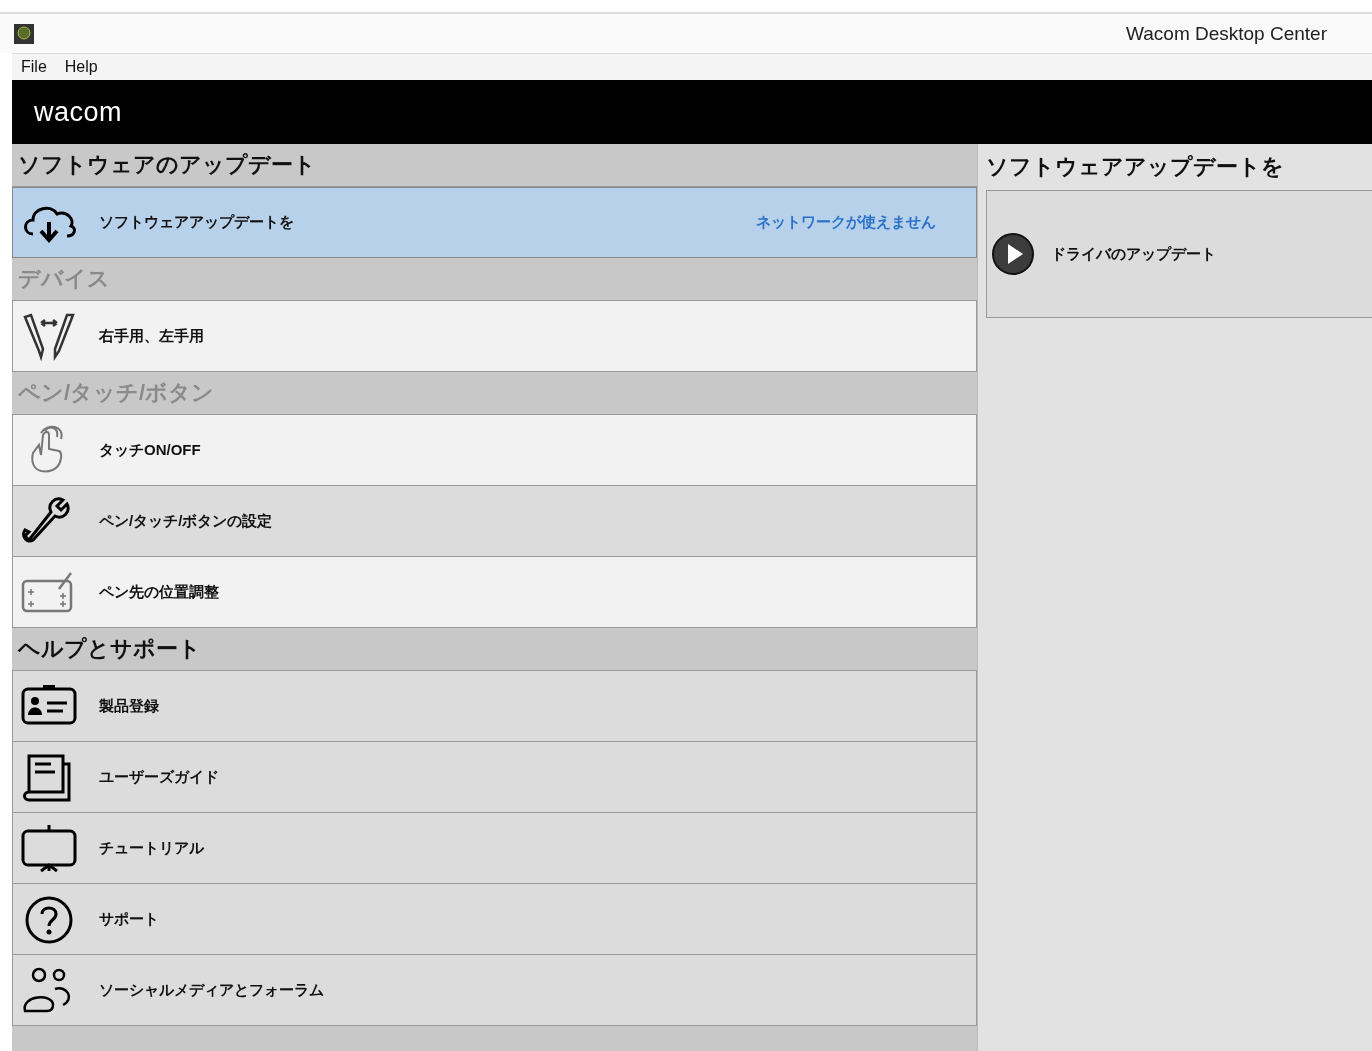 The image size is (1372, 1051). I want to click on app-icon, so click(24, 33).